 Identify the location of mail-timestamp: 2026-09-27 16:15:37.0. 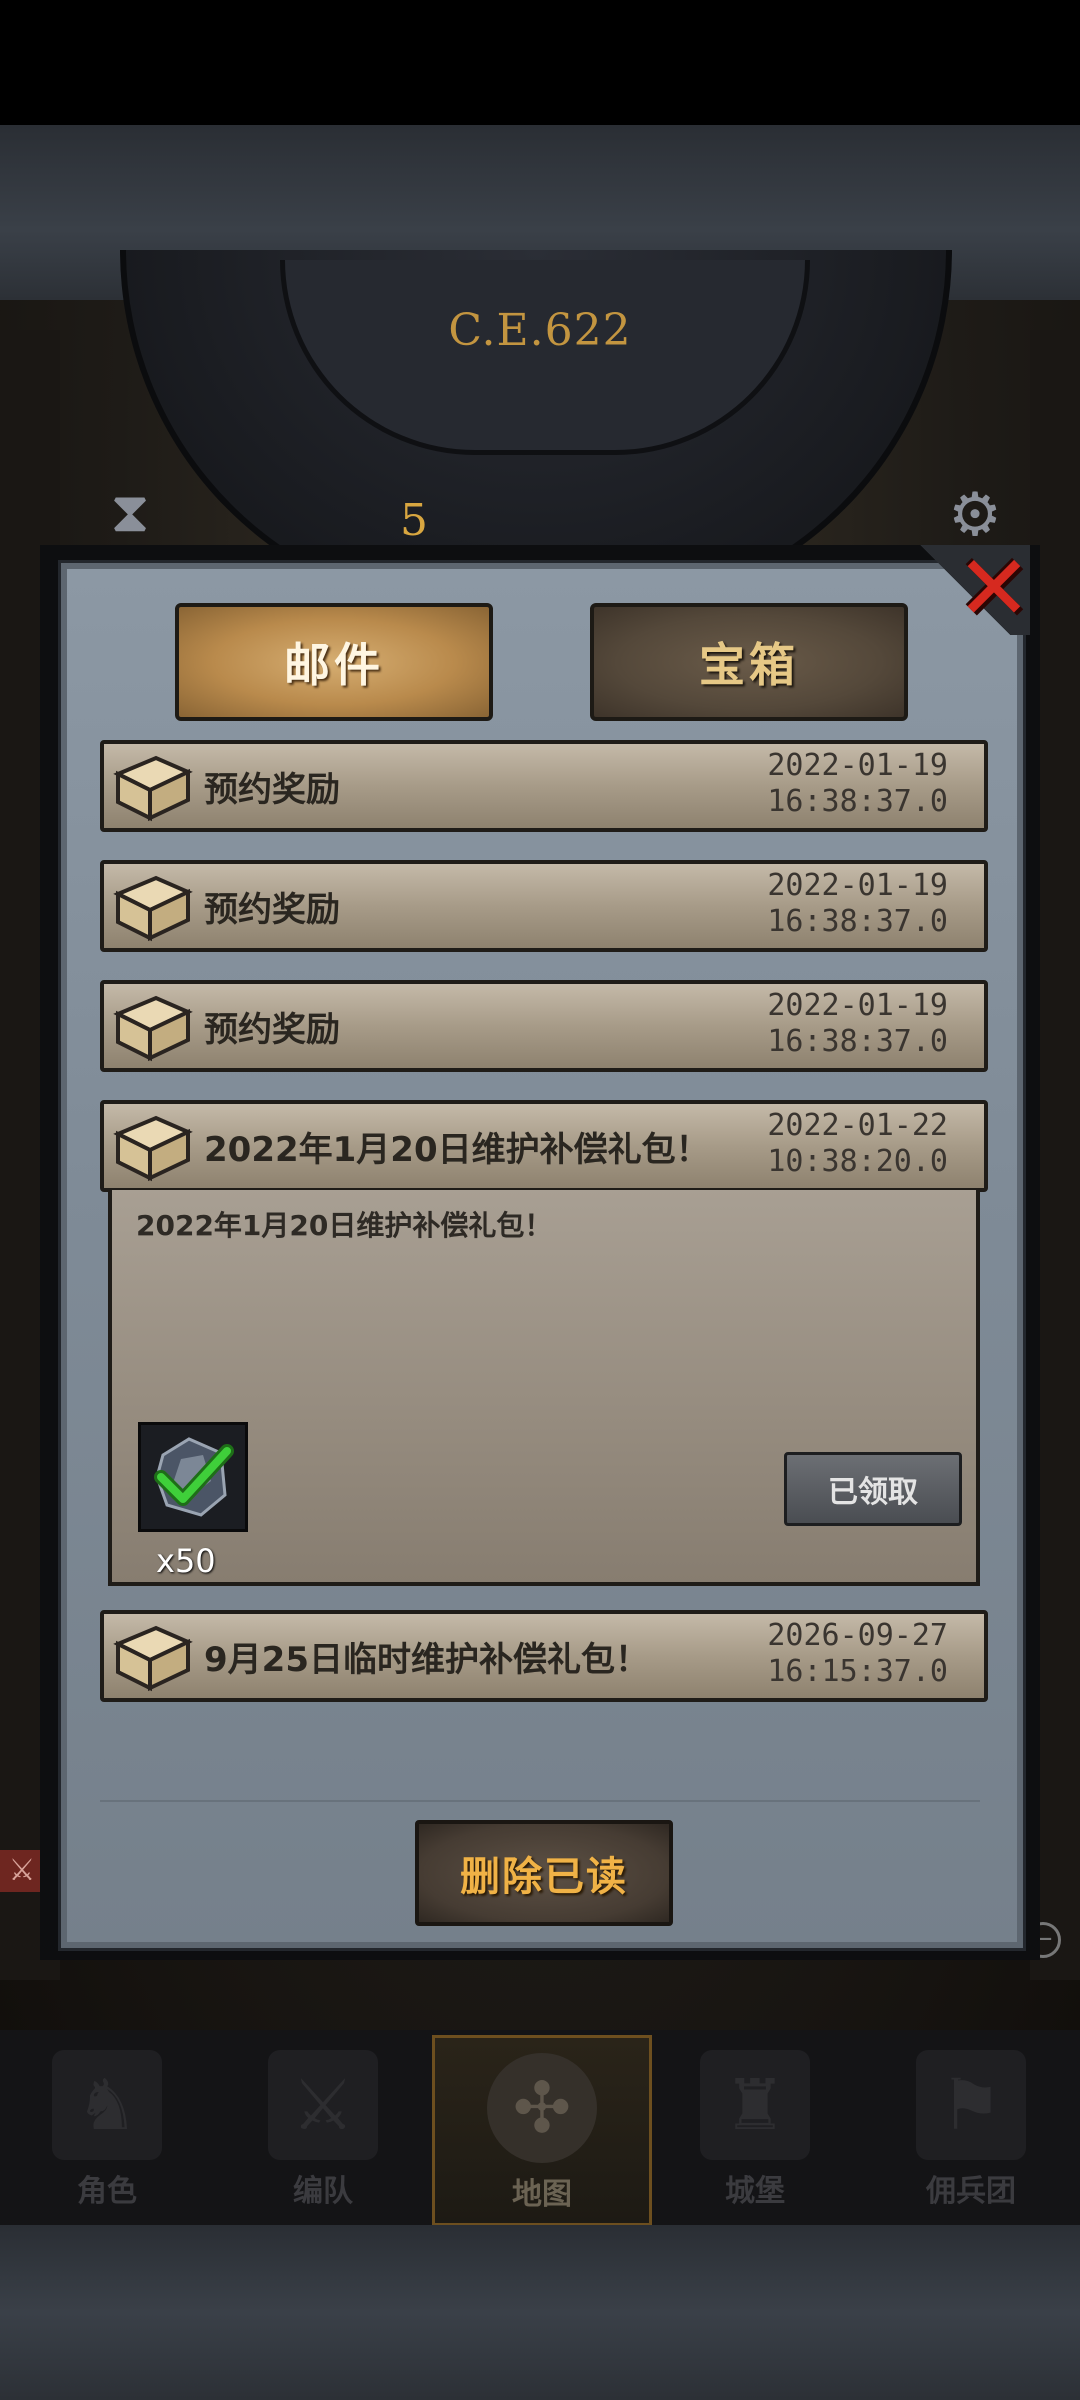
(857, 1654).